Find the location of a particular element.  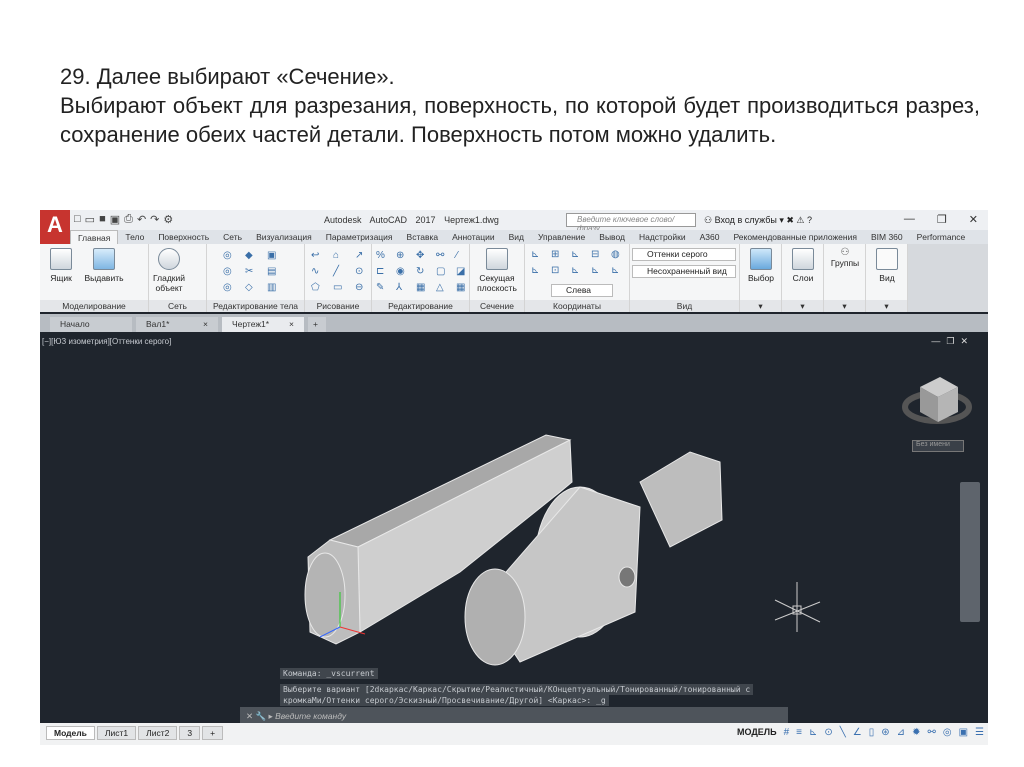

new-icon: □ is located at coordinates (77, 219).